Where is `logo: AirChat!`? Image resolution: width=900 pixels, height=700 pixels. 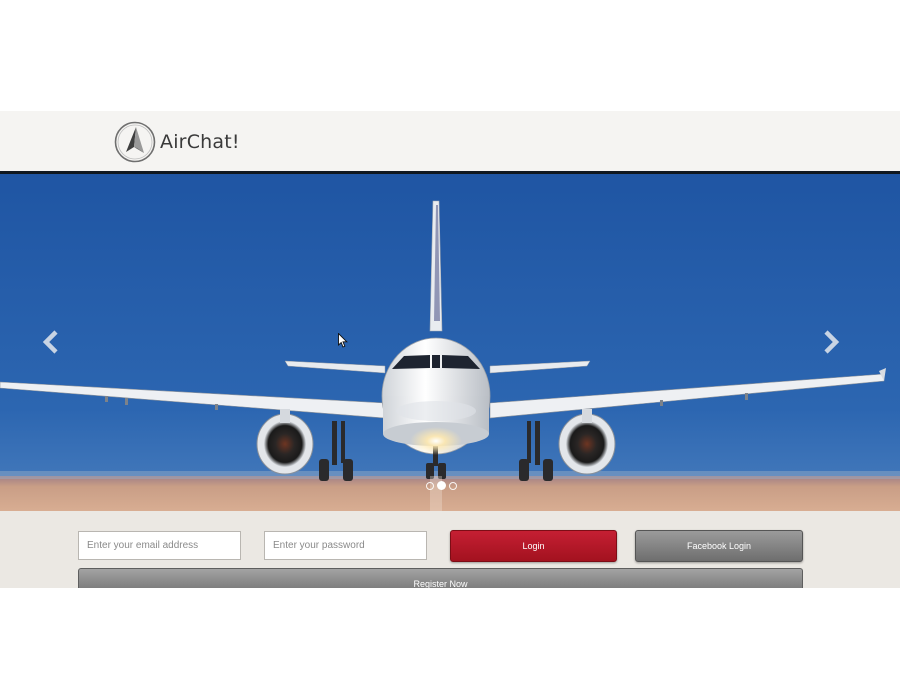 logo: AirChat! is located at coordinates (177, 142).